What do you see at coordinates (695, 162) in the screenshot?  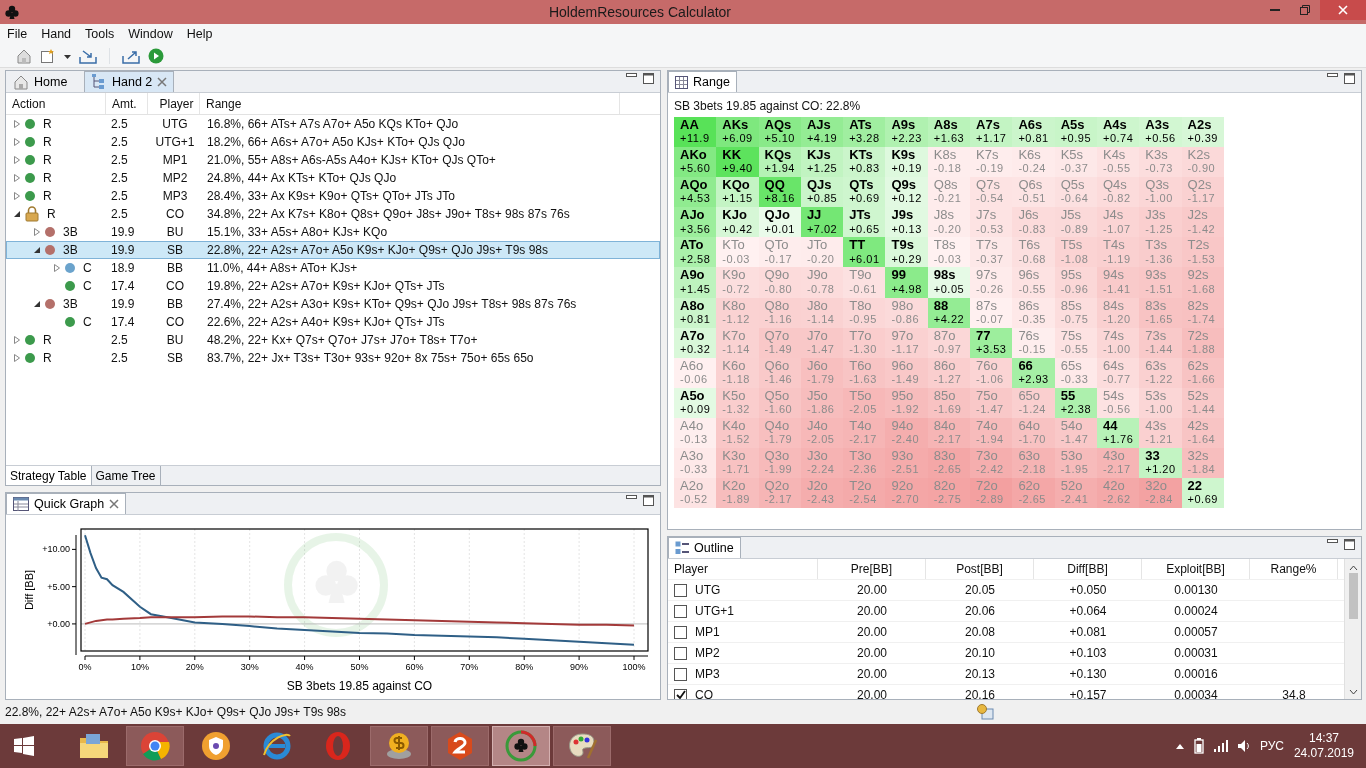 I see `hand-cell: AKo +5.60` at bounding box center [695, 162].